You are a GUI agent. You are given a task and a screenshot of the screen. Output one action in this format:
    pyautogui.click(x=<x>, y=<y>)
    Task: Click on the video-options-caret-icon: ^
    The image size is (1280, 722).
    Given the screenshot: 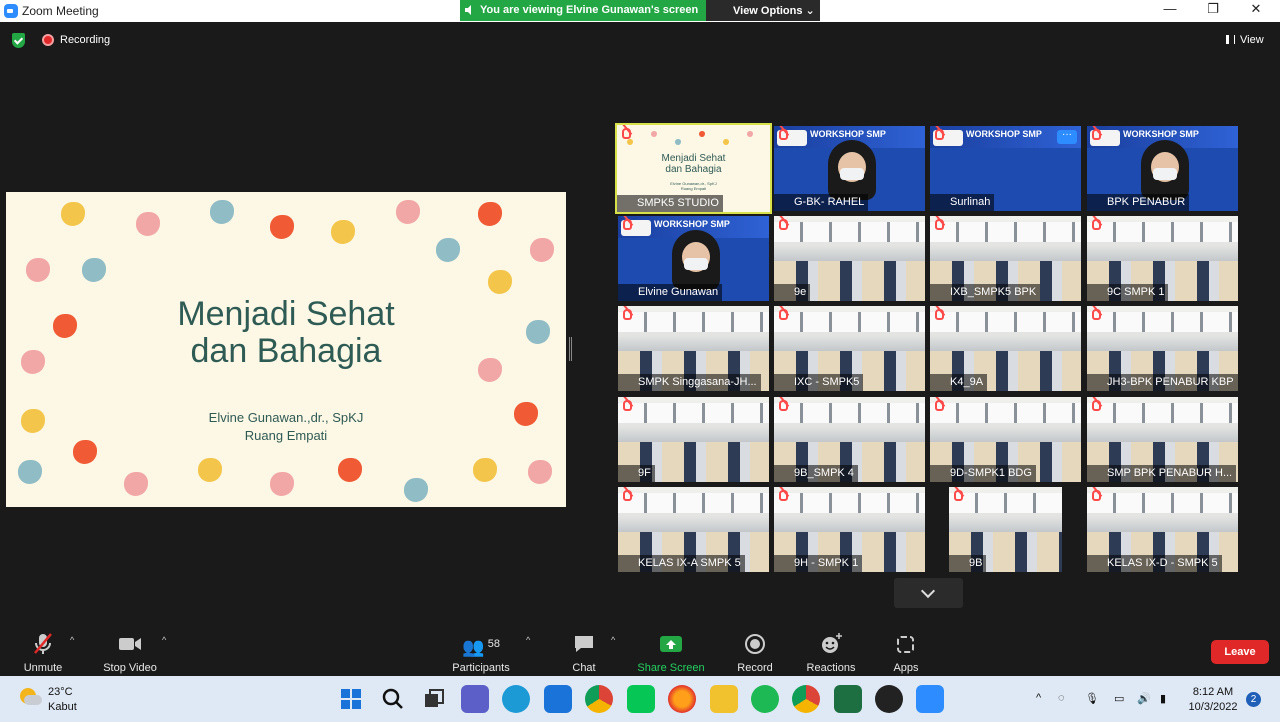 What is the action you would take?
    pyautogui.click(x=164, y=640)
    